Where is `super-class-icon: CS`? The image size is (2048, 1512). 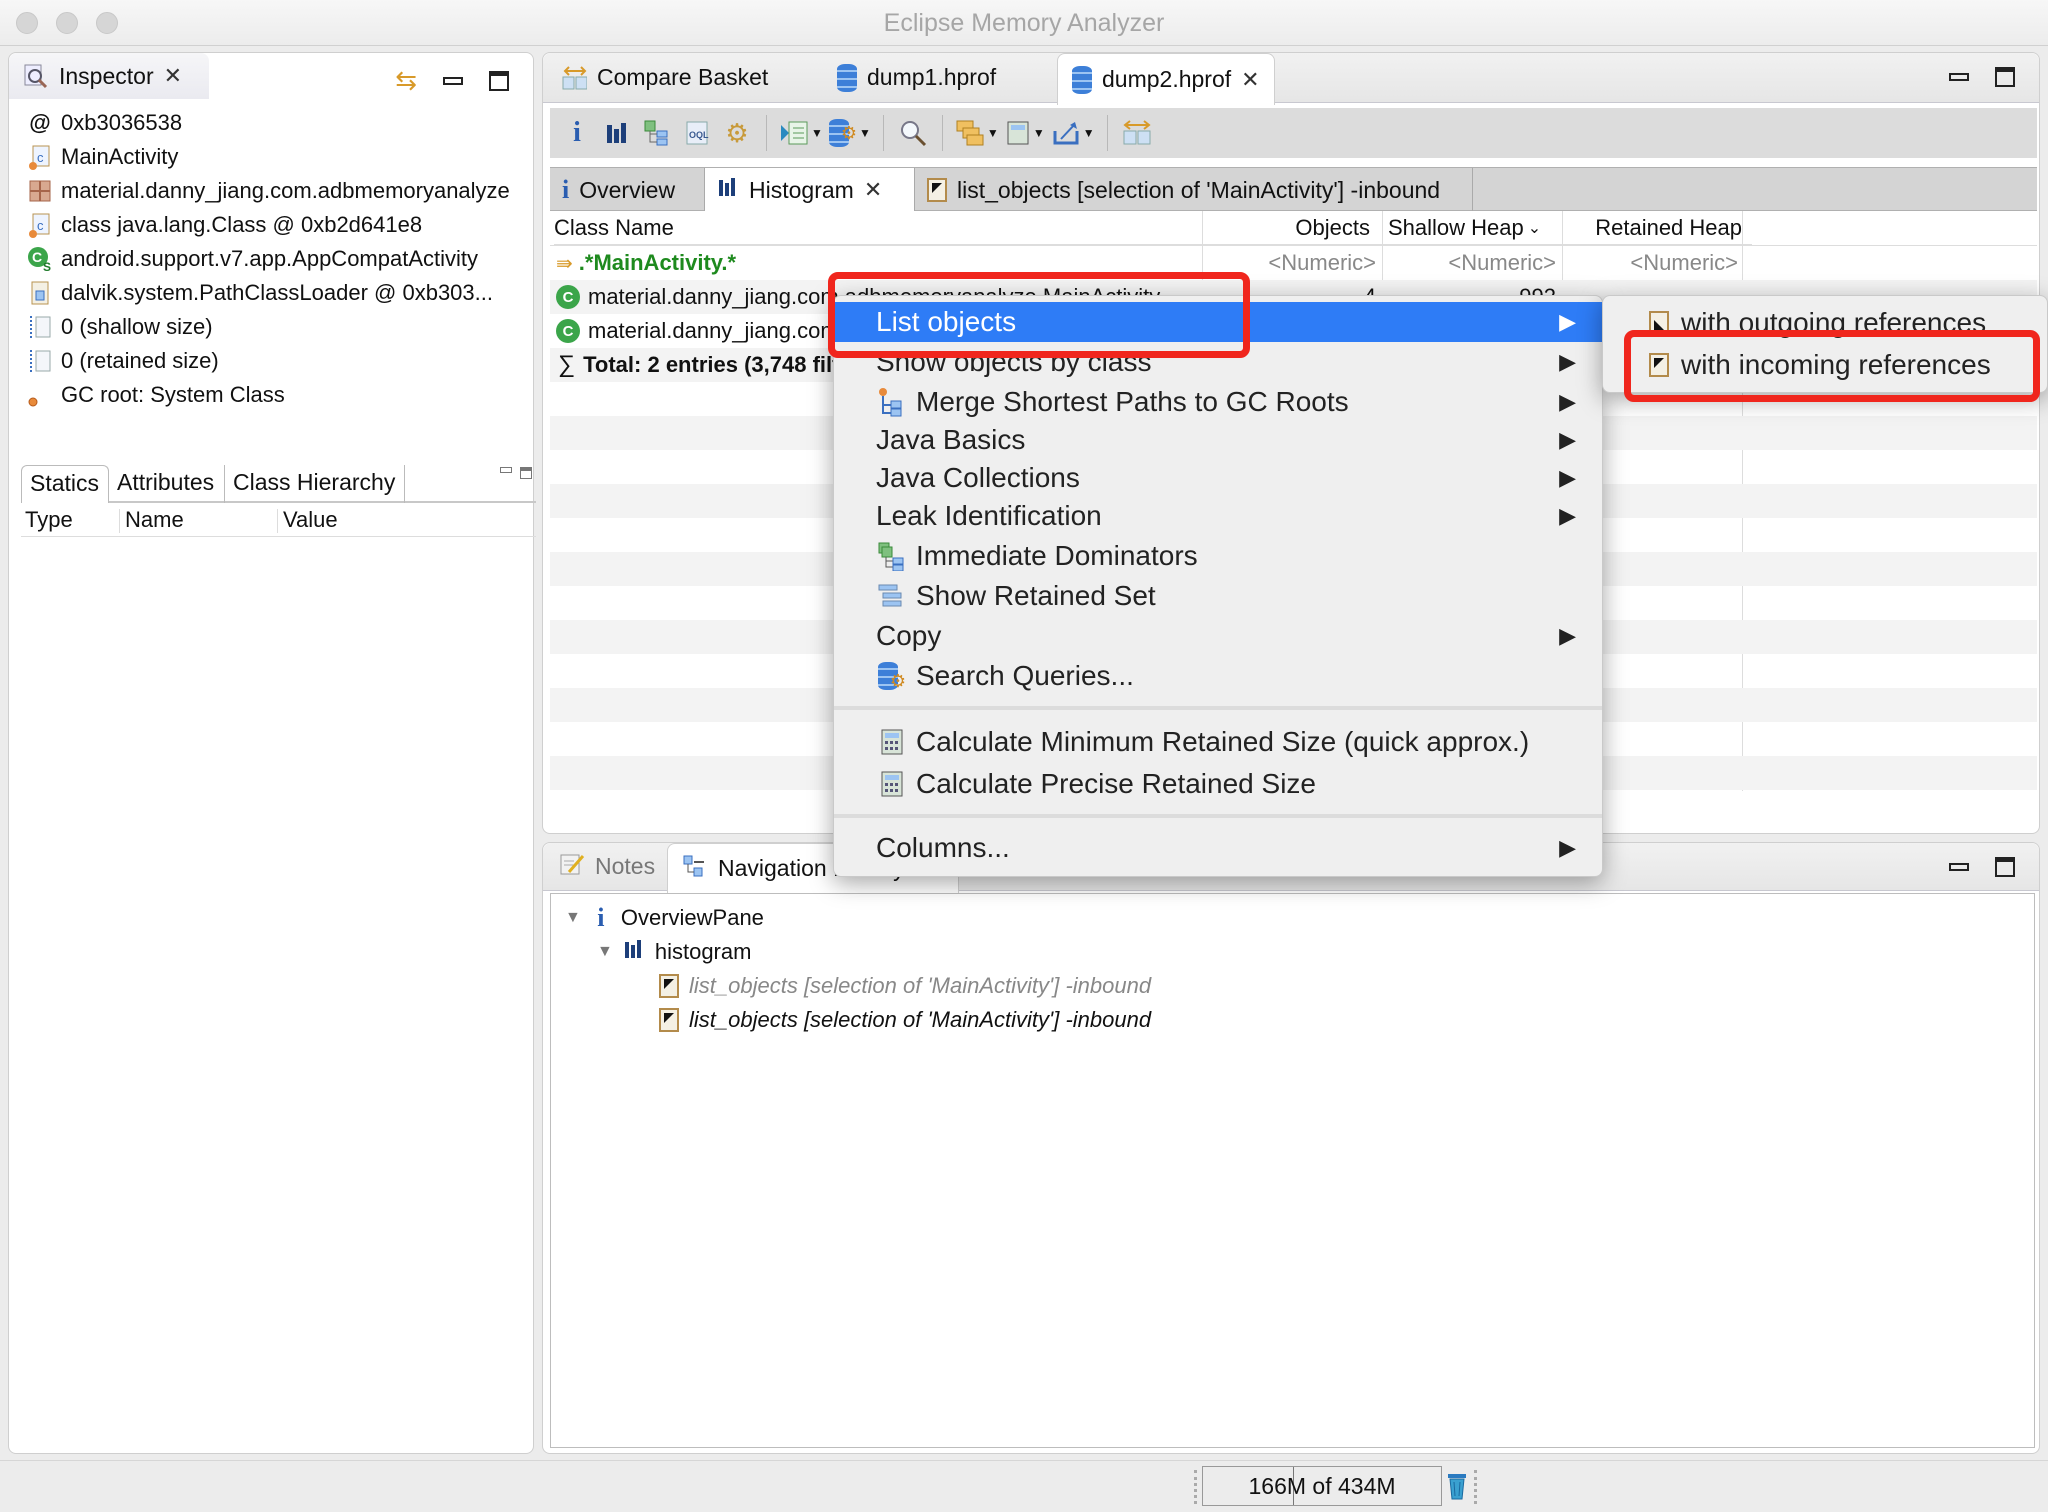 super-class-icon: CS is located at coordinates (40, 259).